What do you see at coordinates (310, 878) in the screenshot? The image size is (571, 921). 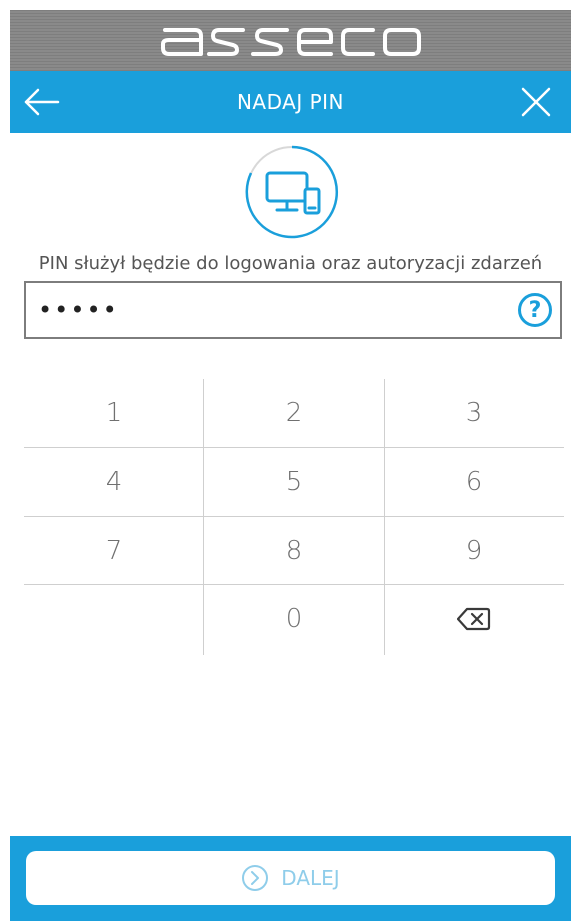 I see `next-button-label: DALEJ` at bounding box center [310, 878].